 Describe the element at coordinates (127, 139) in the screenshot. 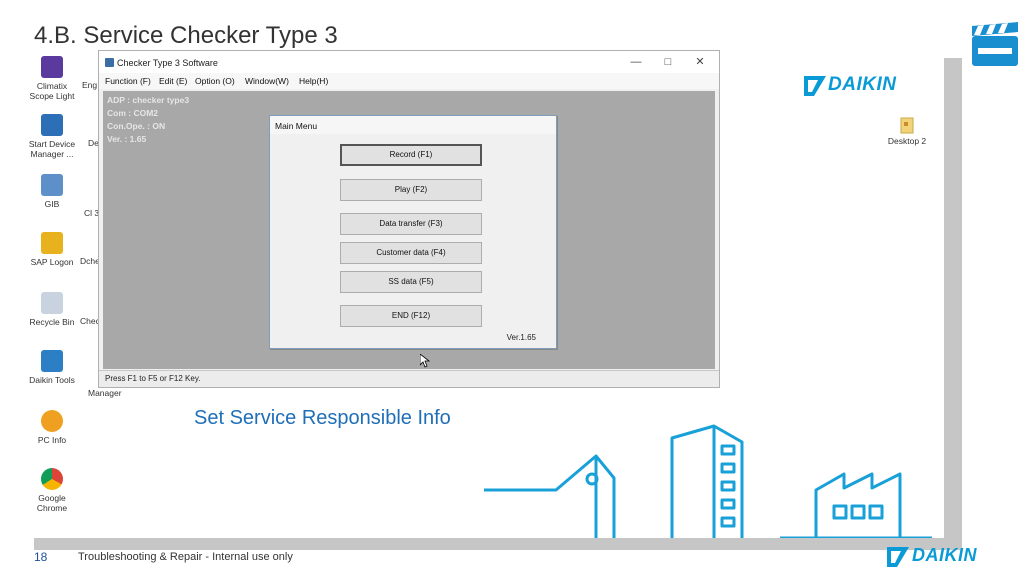

I see `version-info: Ver. : 1.65` at that location.